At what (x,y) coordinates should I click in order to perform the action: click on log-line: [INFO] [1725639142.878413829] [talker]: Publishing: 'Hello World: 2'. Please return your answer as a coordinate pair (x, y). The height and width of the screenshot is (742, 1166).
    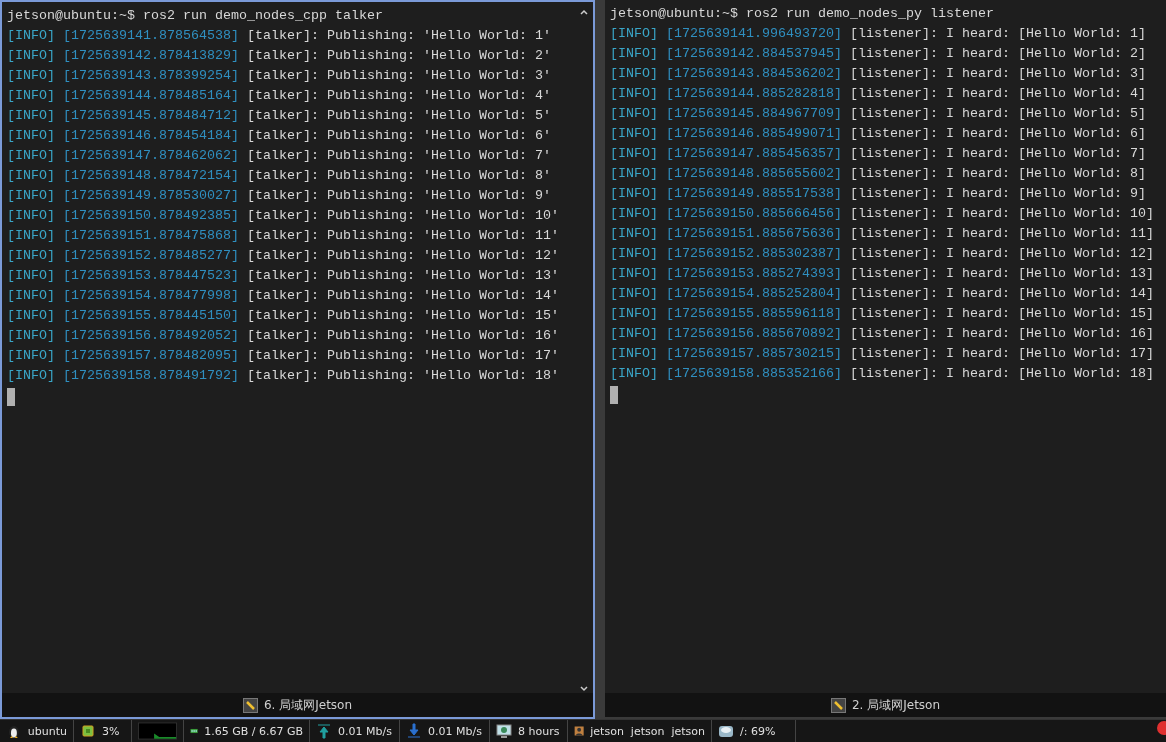
    Looking at the image, I should click on (279, 56).